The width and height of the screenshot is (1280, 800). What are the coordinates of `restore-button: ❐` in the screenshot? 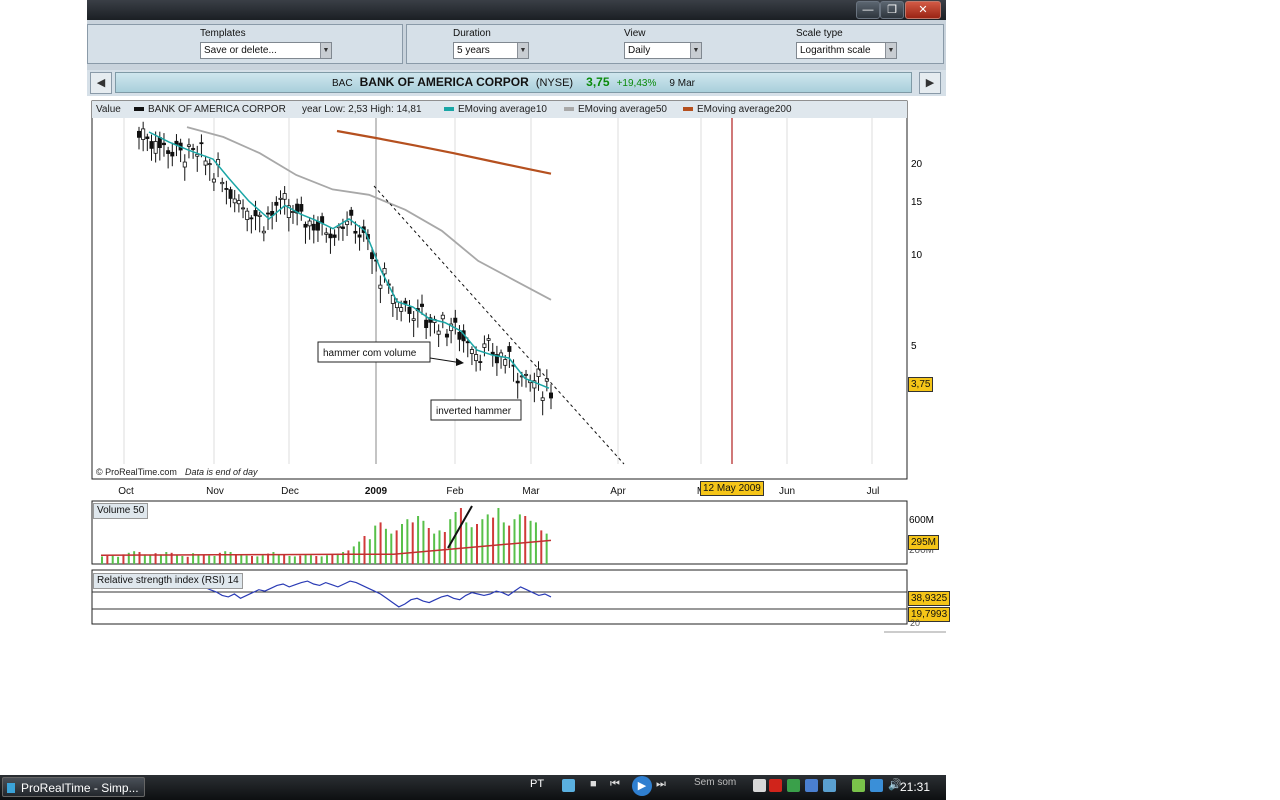 It's located at (892, 10).